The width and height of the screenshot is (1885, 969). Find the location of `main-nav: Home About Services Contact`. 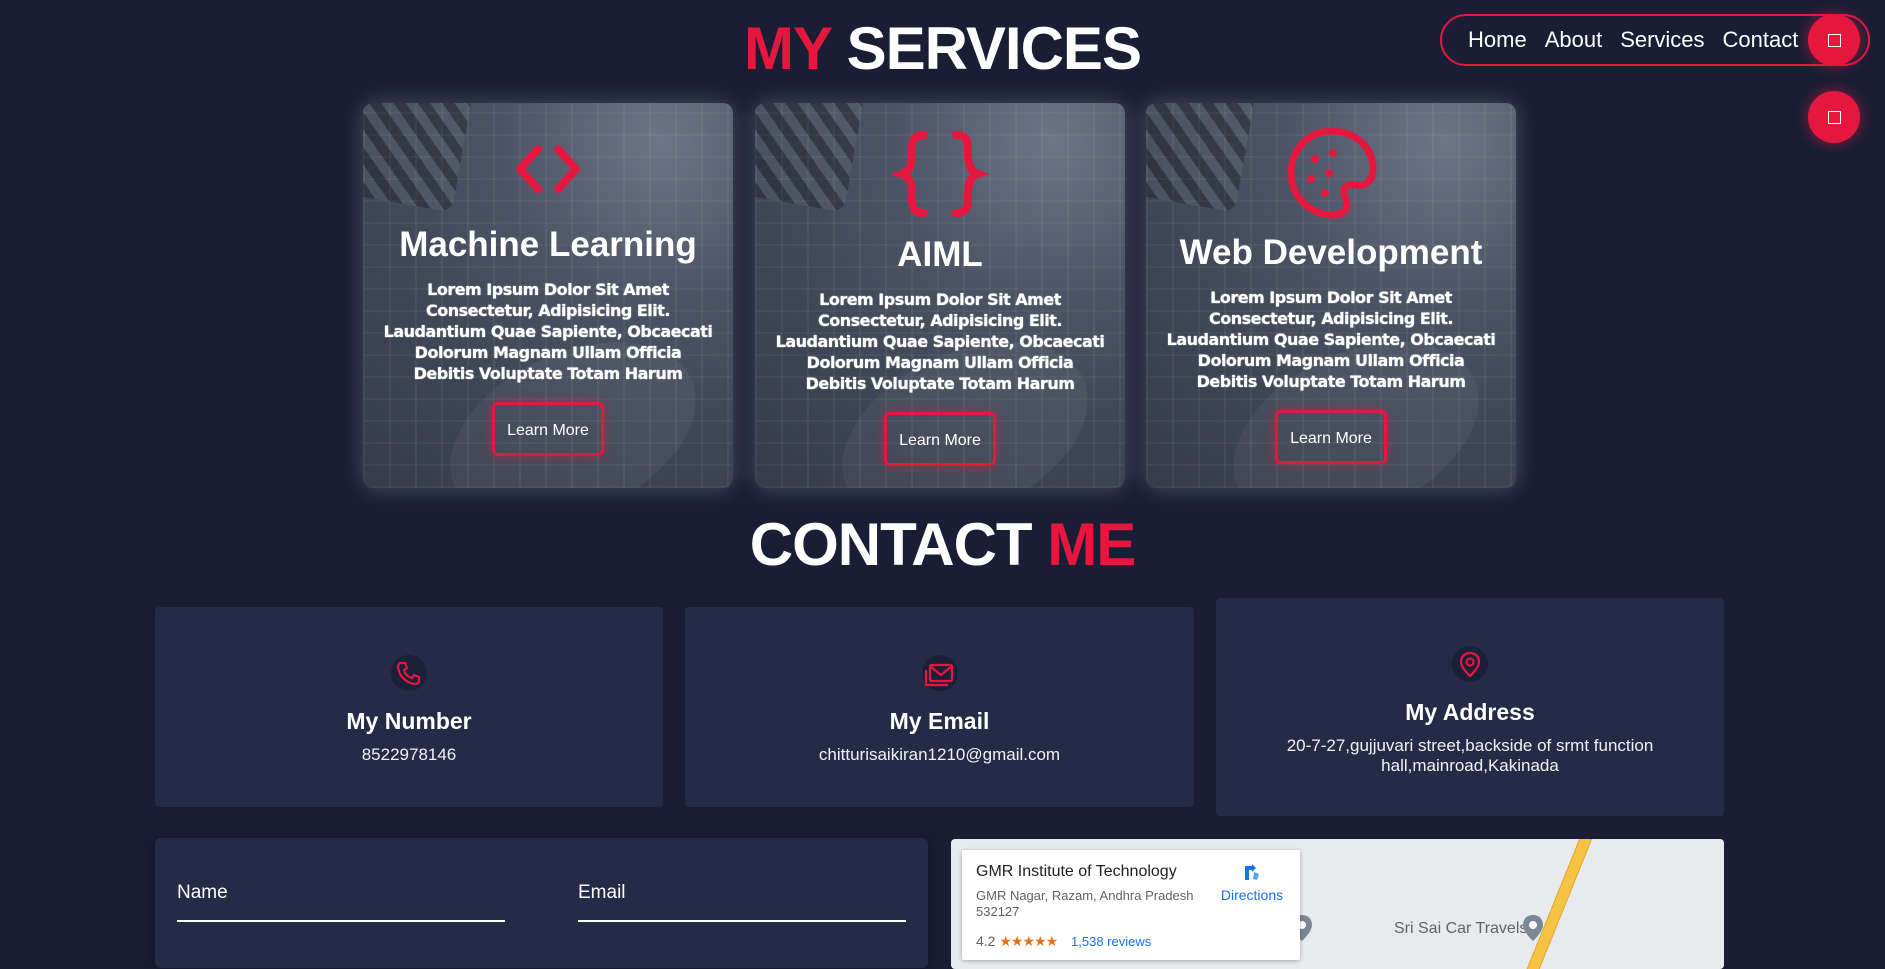

main-nav: Home About Services Contact is located at coordinates (1655, 40).